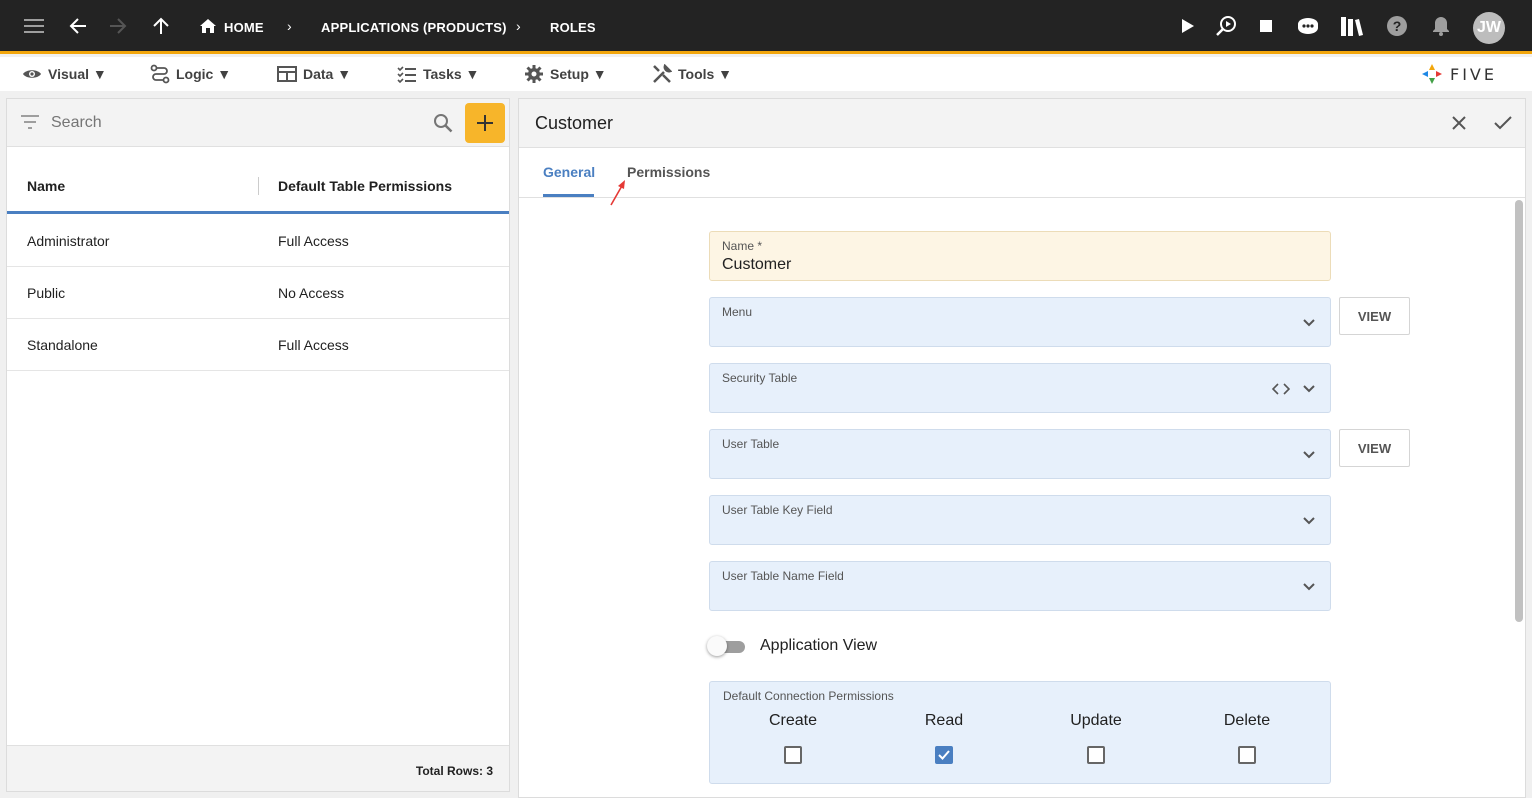 Image resolution: width=1532 pixels, height=798 pixels. What do you see at coordinates (1459, 123) in the screenshot?
I see `close-icon` at bounding box center [1459, 123].